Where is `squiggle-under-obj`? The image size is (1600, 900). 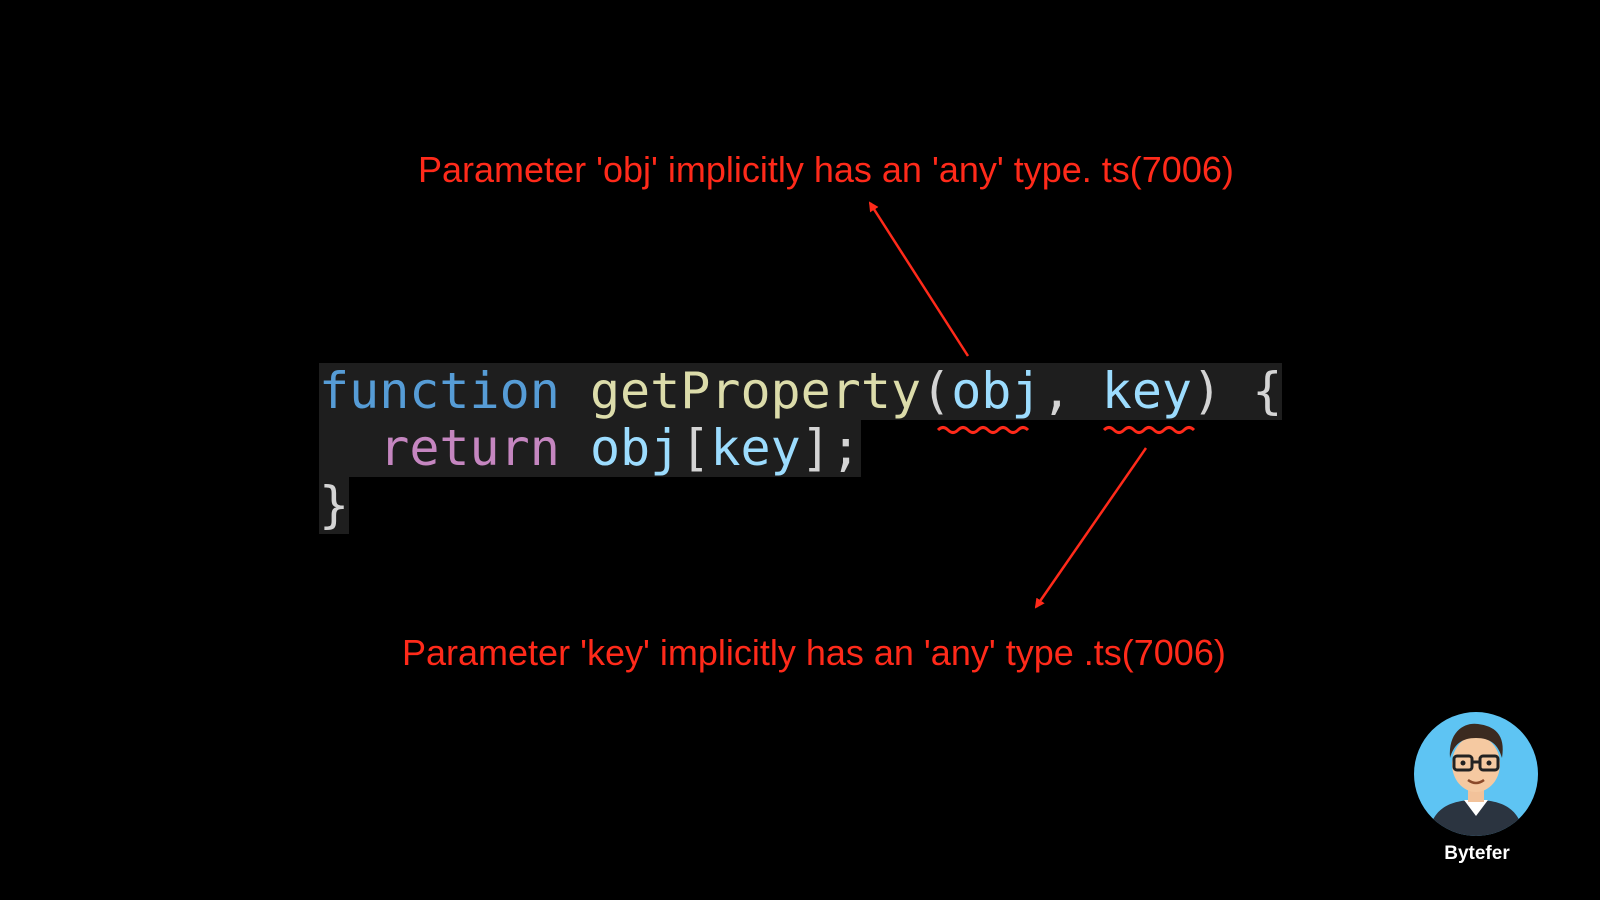 squiggle-under-obj is located at coordinates (983, 430).